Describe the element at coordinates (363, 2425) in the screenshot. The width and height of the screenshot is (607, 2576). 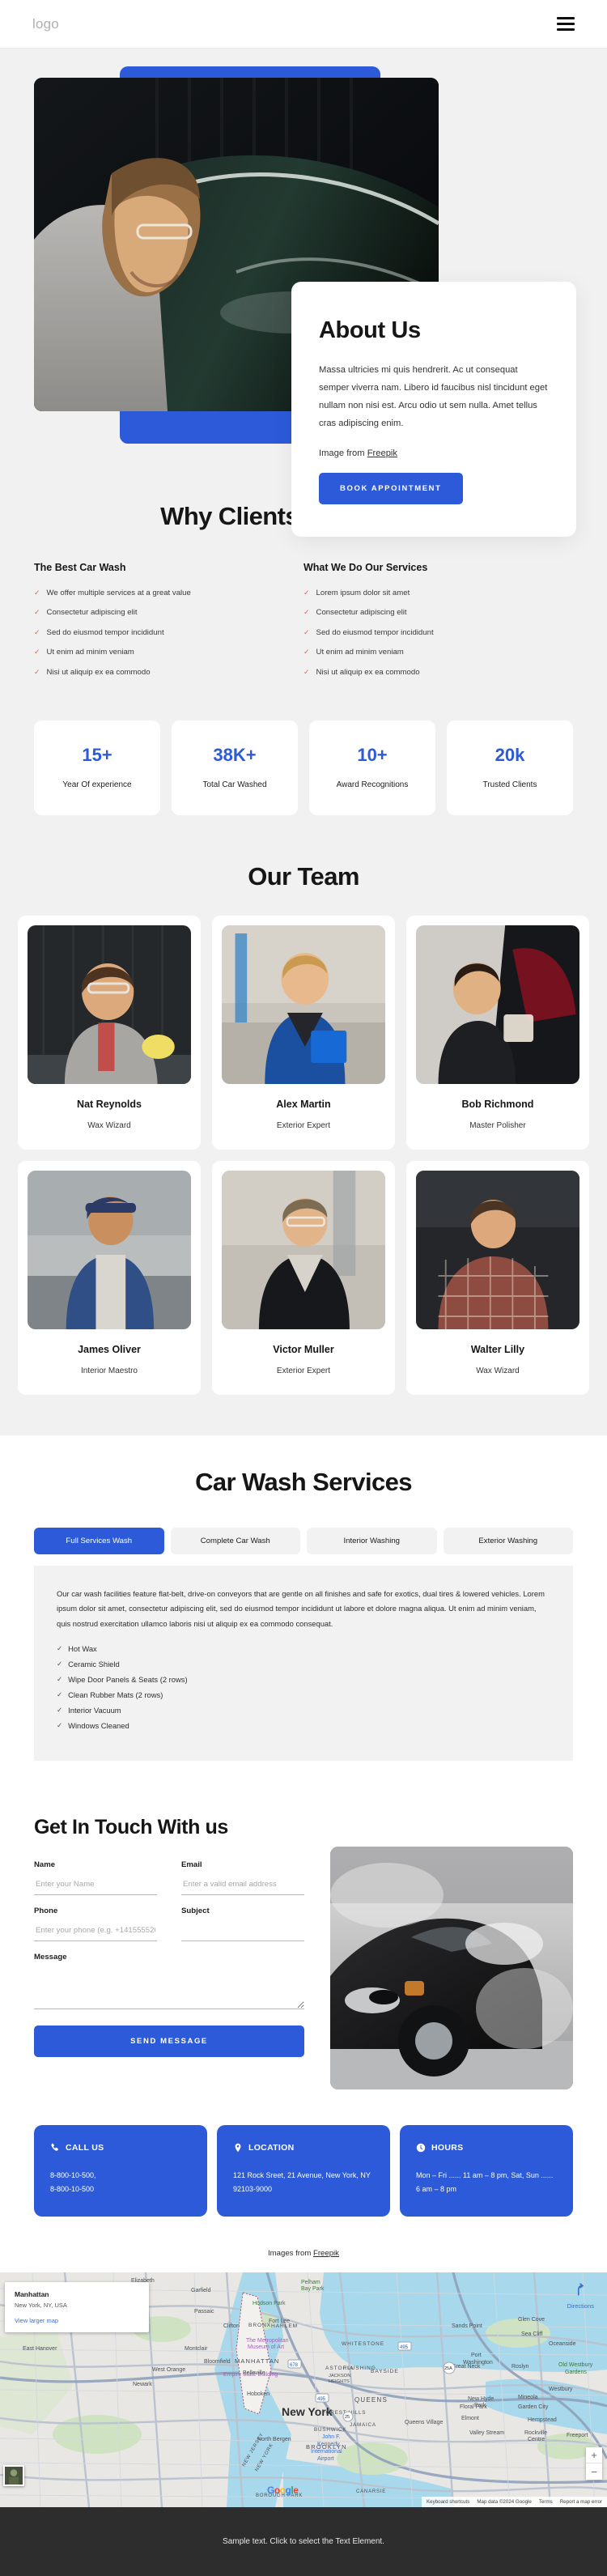
I see `svg-text: JAMAICA` at that location.